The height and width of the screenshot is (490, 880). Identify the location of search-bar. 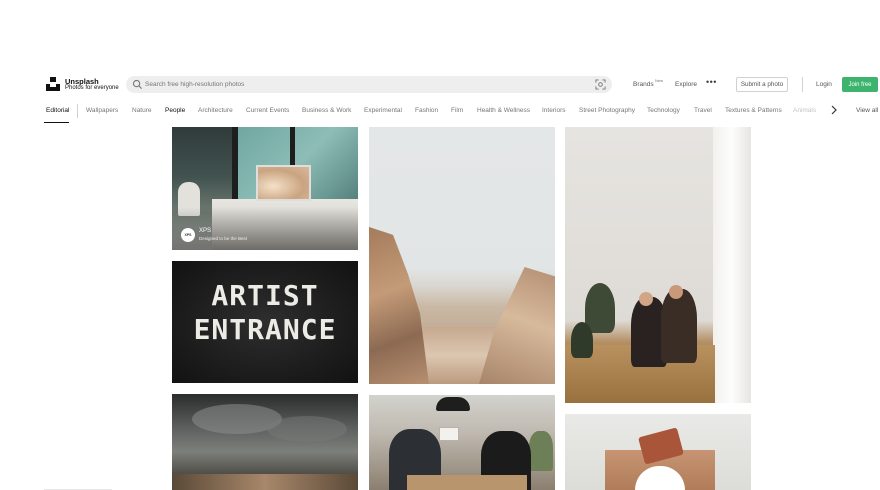
(369, 84).